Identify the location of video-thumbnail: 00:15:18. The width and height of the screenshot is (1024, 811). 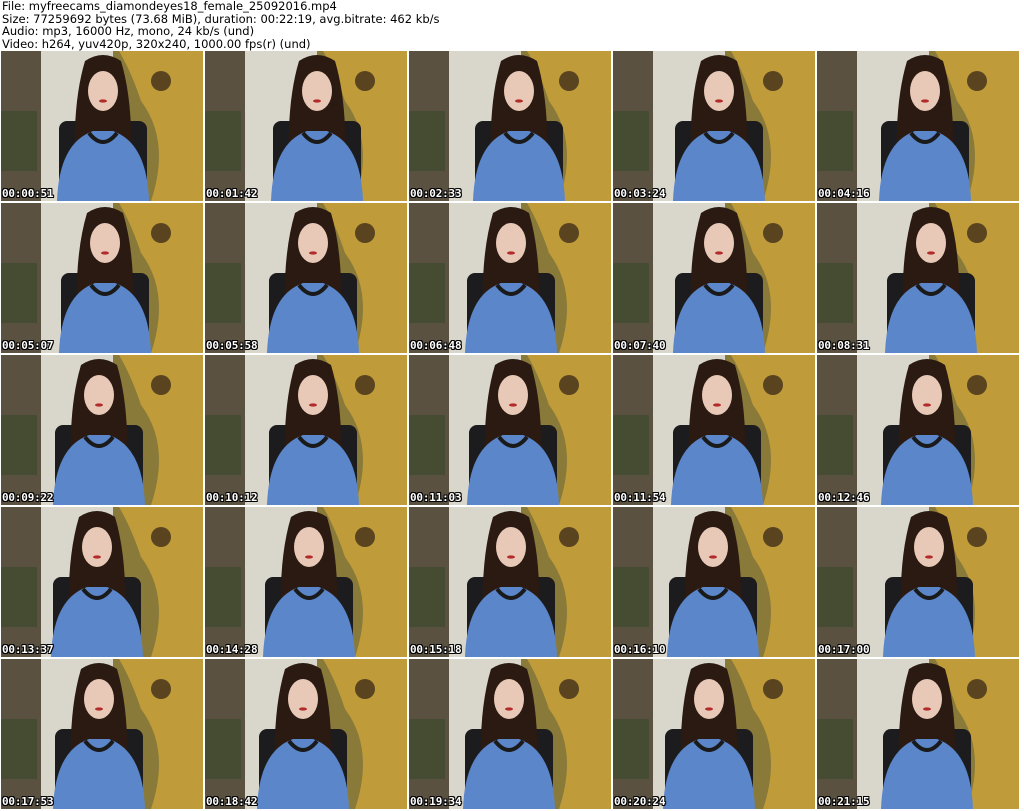
(510, 582).